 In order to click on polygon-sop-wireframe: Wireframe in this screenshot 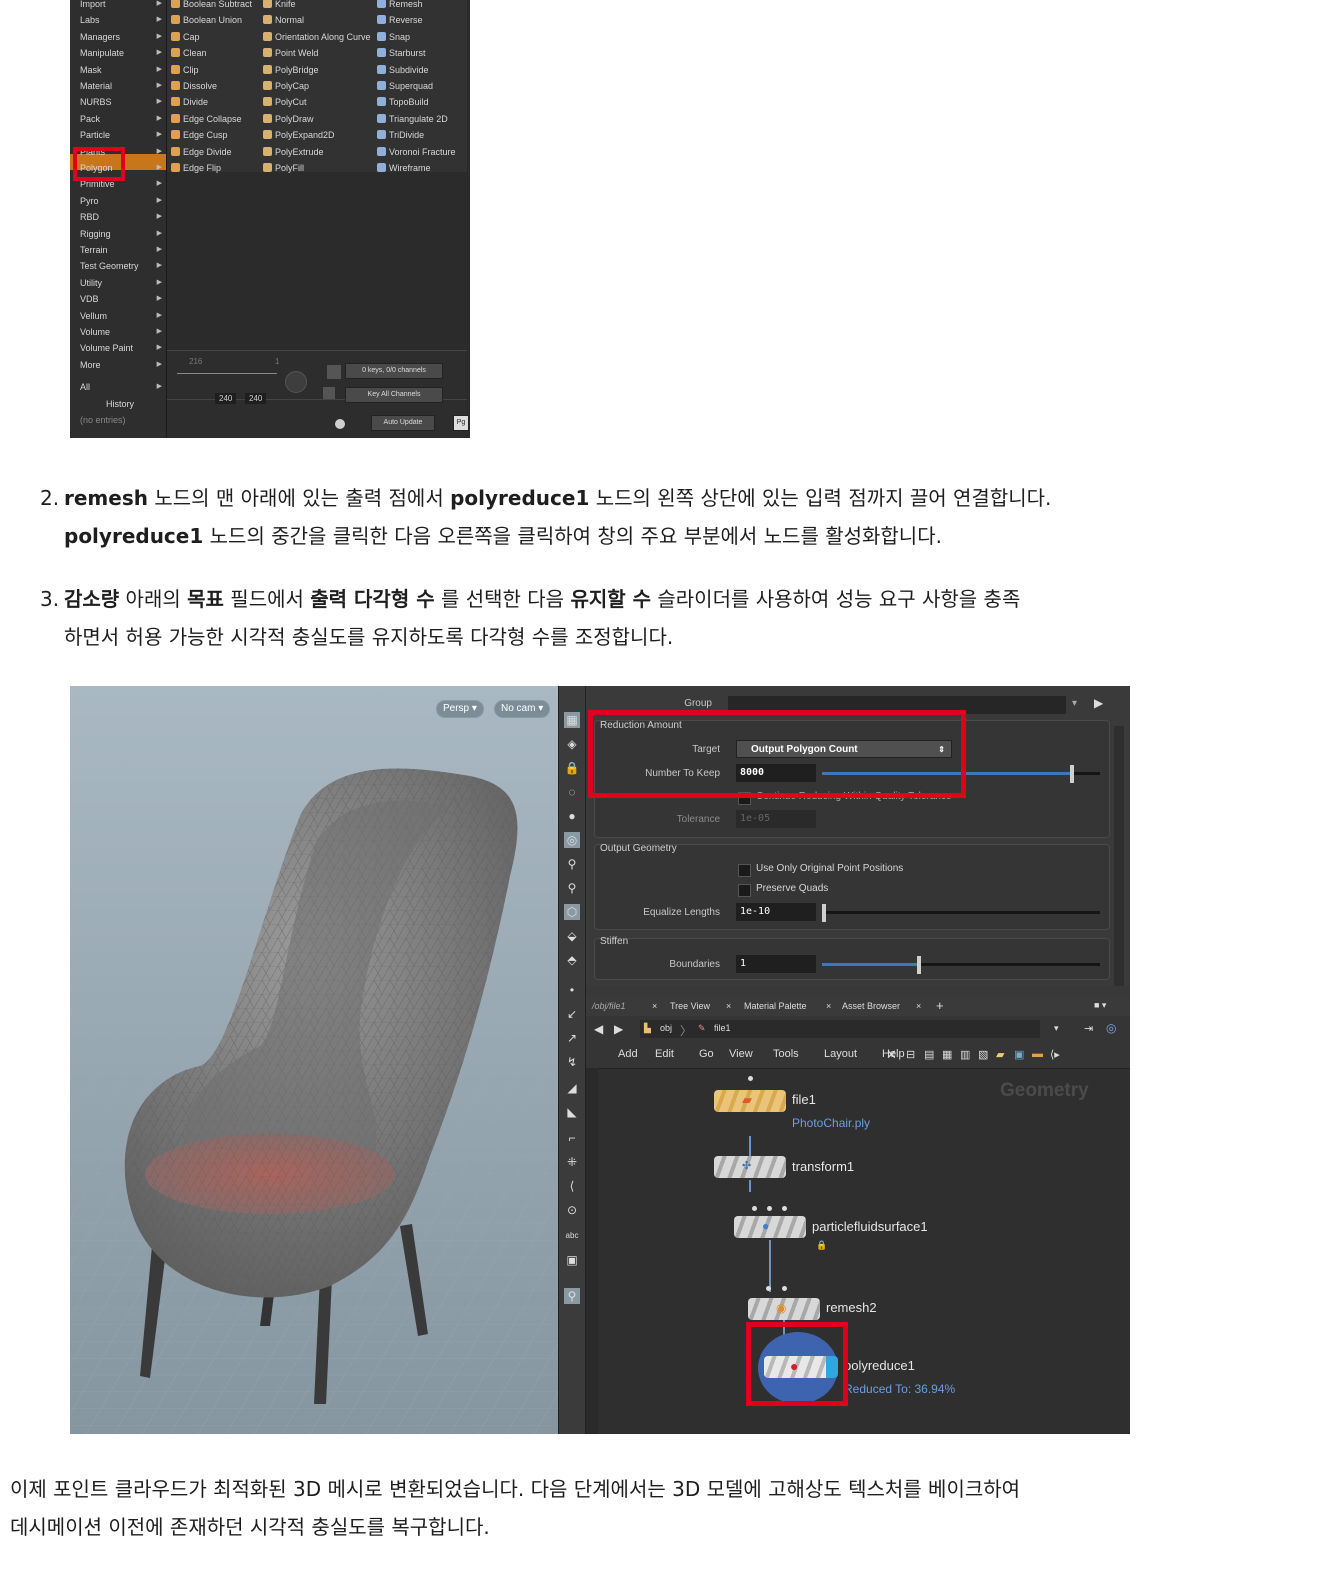, I will do `click(404, 168)`.